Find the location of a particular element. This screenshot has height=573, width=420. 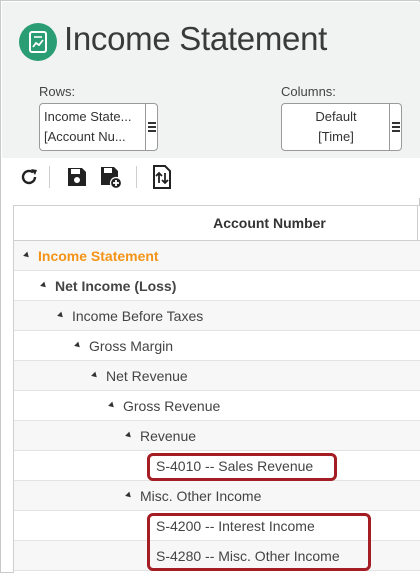

column-header-account-number: Account Number is located at coordinates (216, 223).